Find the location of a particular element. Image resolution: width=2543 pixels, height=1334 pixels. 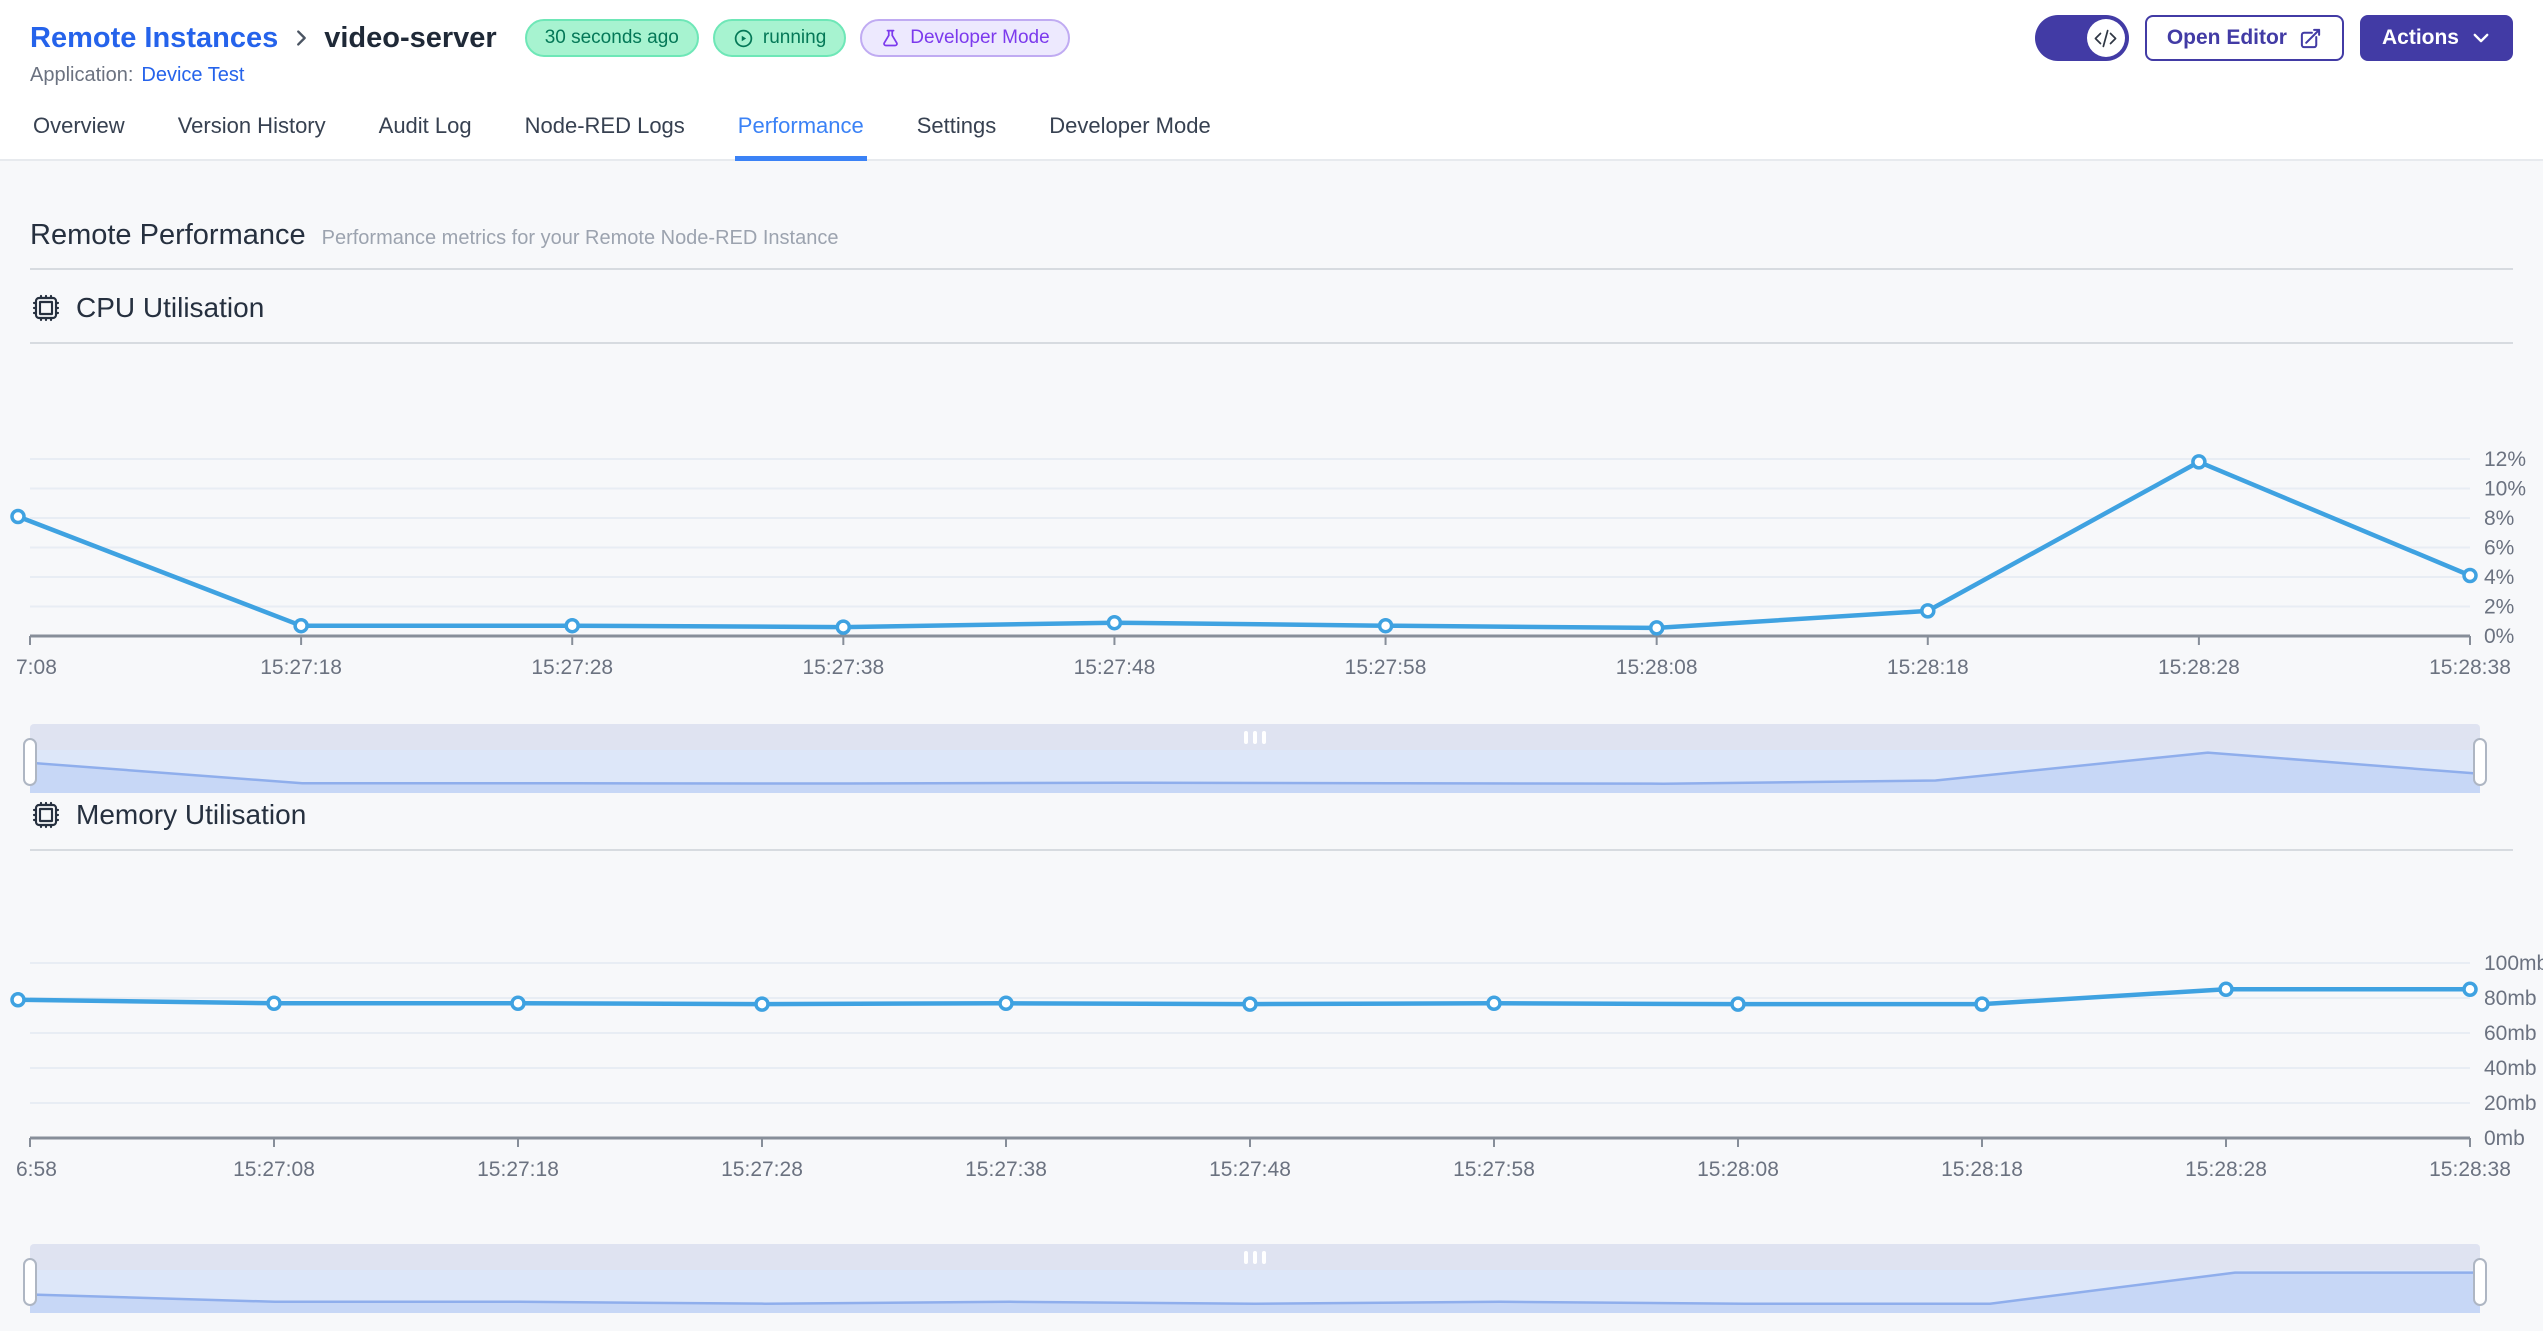

chevron-right-icon is located at coordinates (301, 38).